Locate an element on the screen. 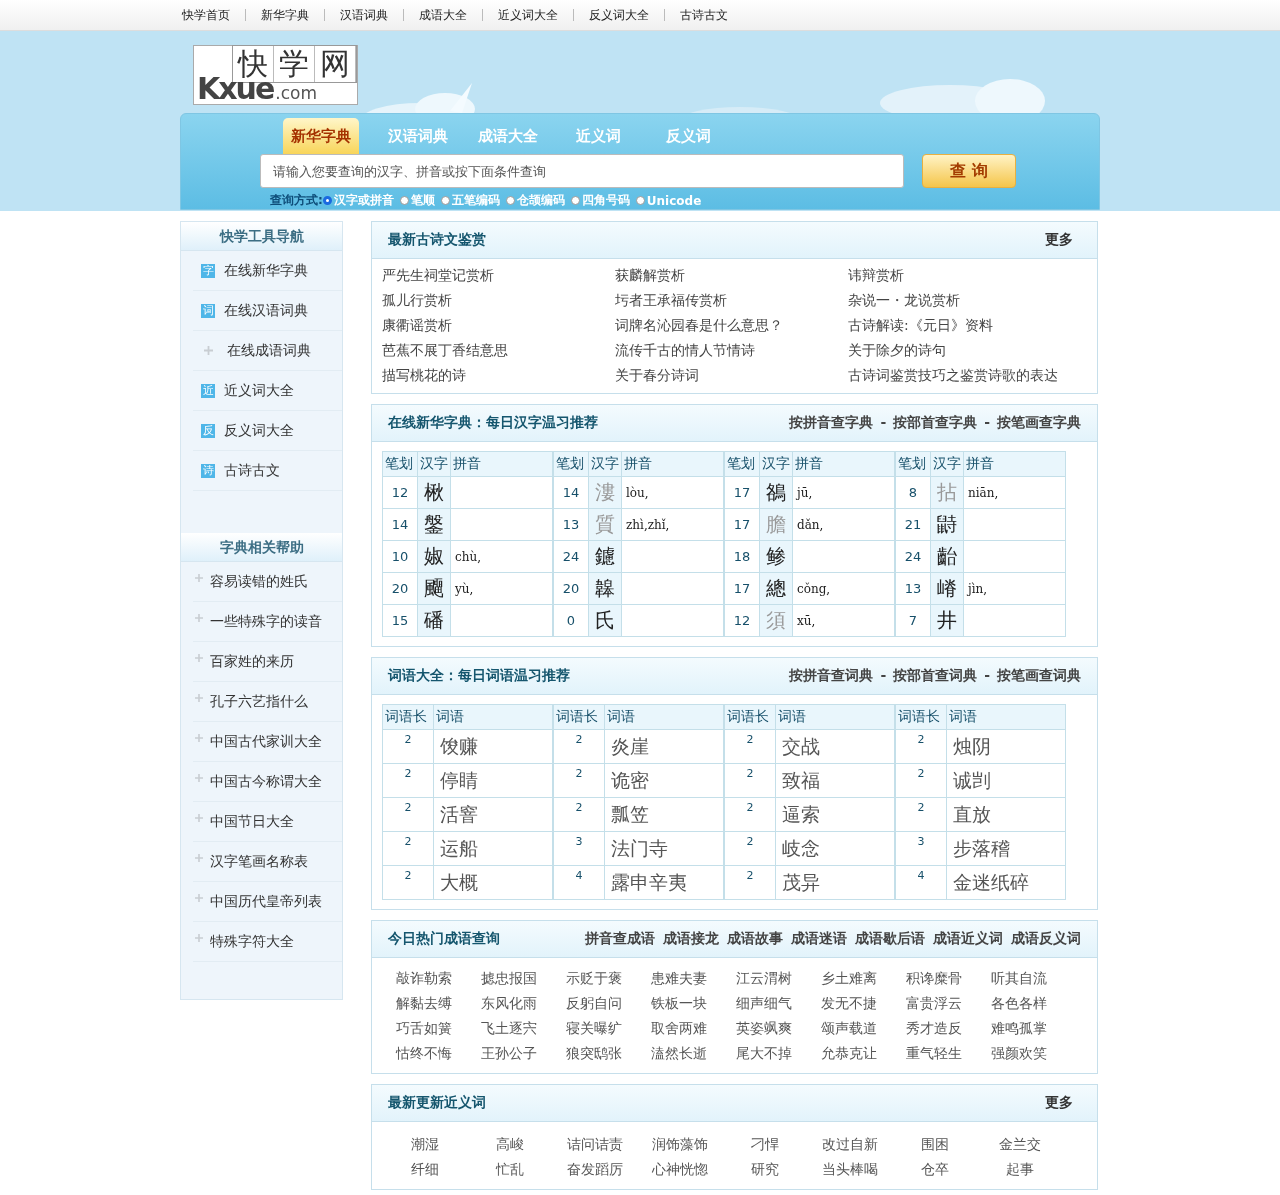  idiom-link: 富贵浮云 is located at coordinates (948, 1003).